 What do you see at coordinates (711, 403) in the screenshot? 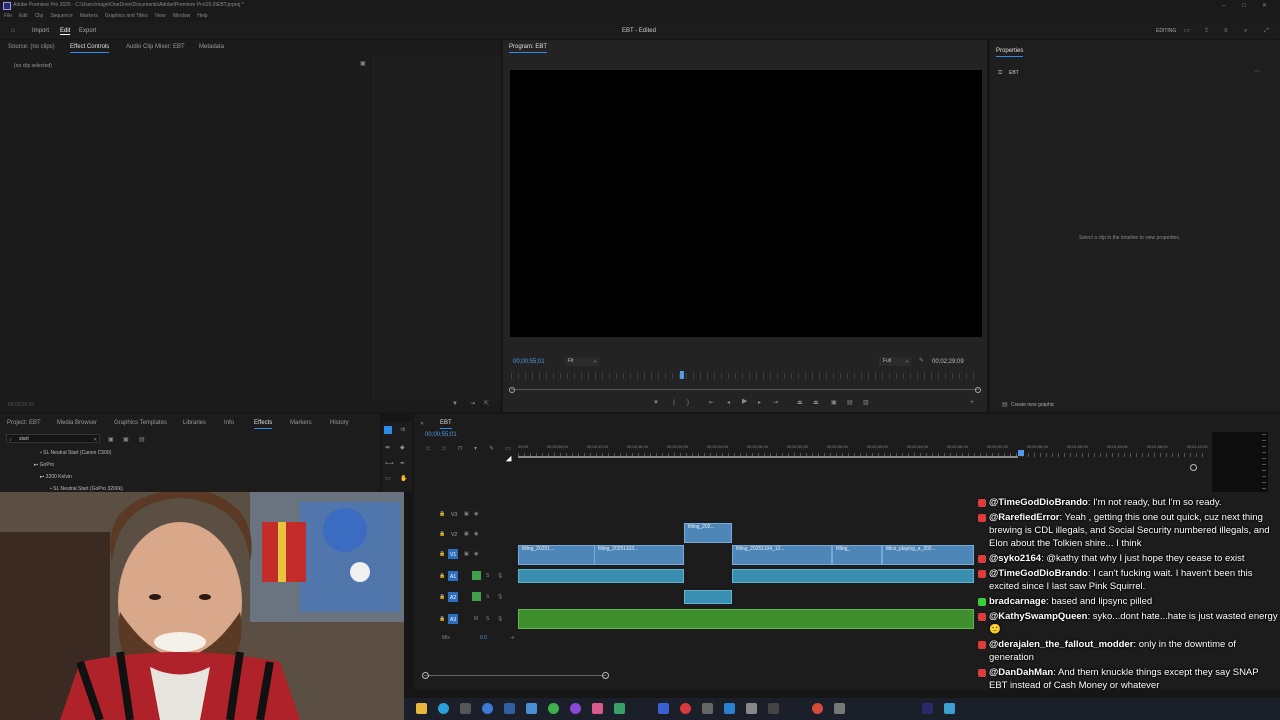
I see `go-to-in-icon: ⇤` at bounding box center [711, 403].